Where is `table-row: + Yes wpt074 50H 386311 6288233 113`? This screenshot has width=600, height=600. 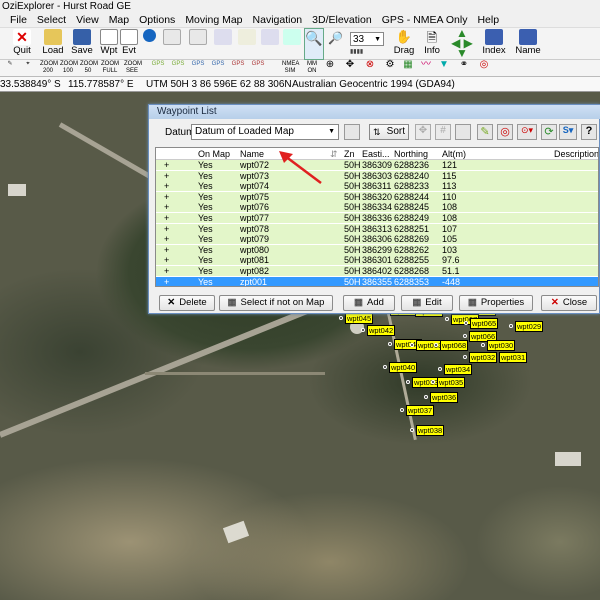 table-row: + Yes wpt074 50H 386311 6288233 113 is located at coordinates (377, 186).